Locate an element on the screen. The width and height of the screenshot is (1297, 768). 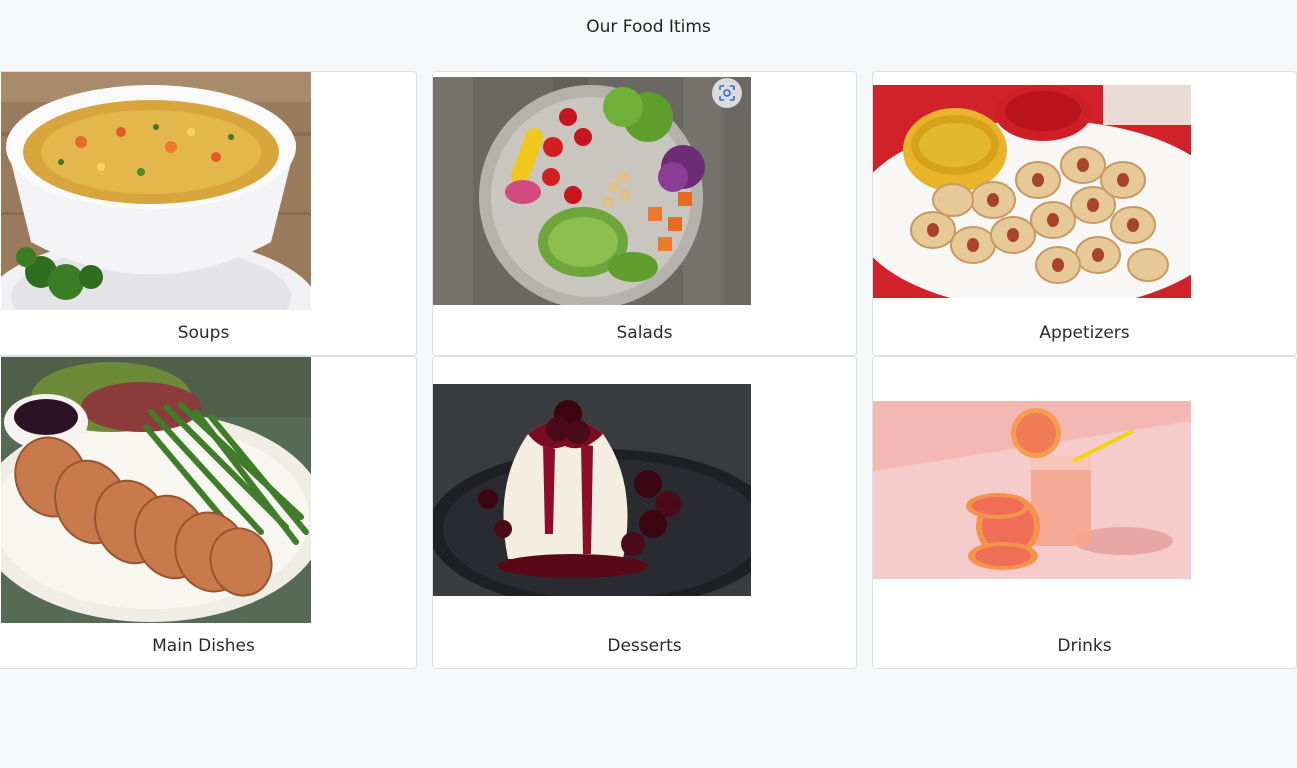
card-caption-desserts: Desserts is located at coordinates (644, 646).